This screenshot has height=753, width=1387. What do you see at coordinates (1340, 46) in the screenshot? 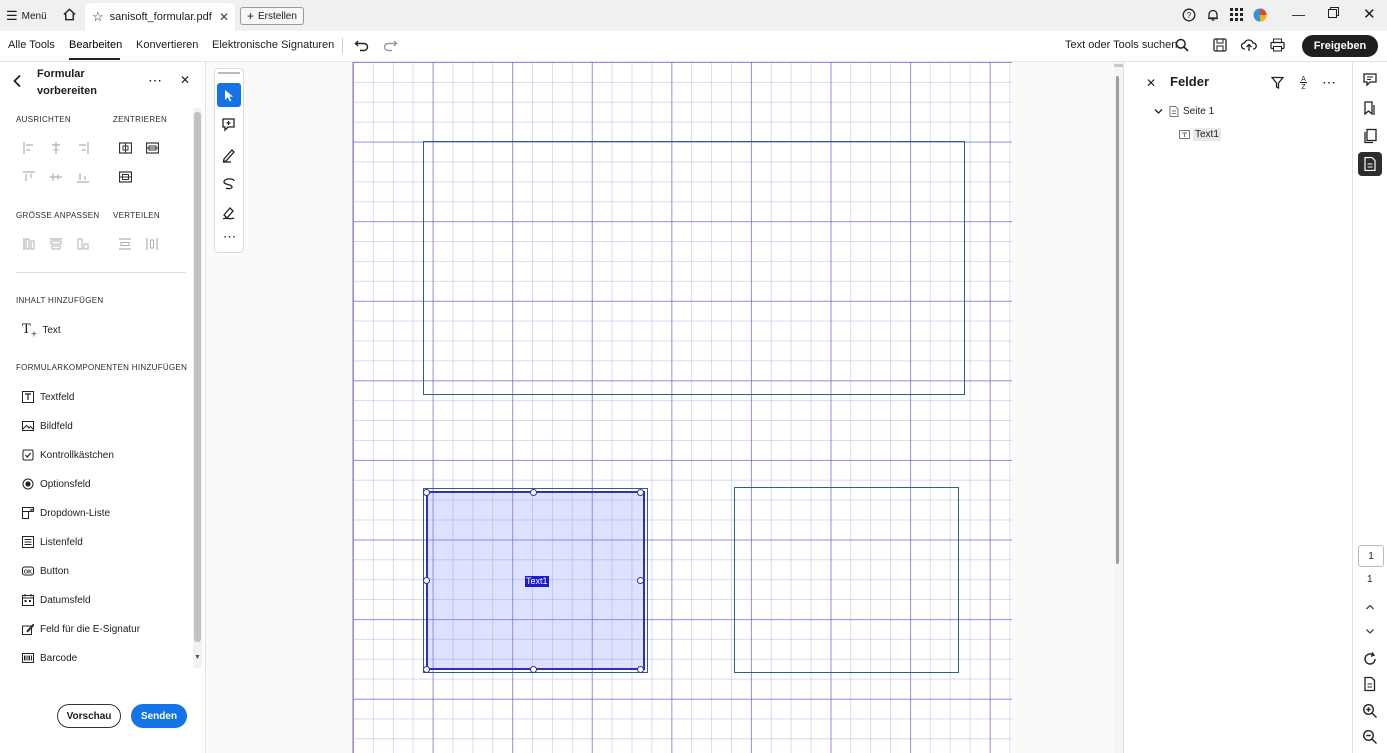
I see `share-button: Freigeben` at bounding box center [1340, 46].